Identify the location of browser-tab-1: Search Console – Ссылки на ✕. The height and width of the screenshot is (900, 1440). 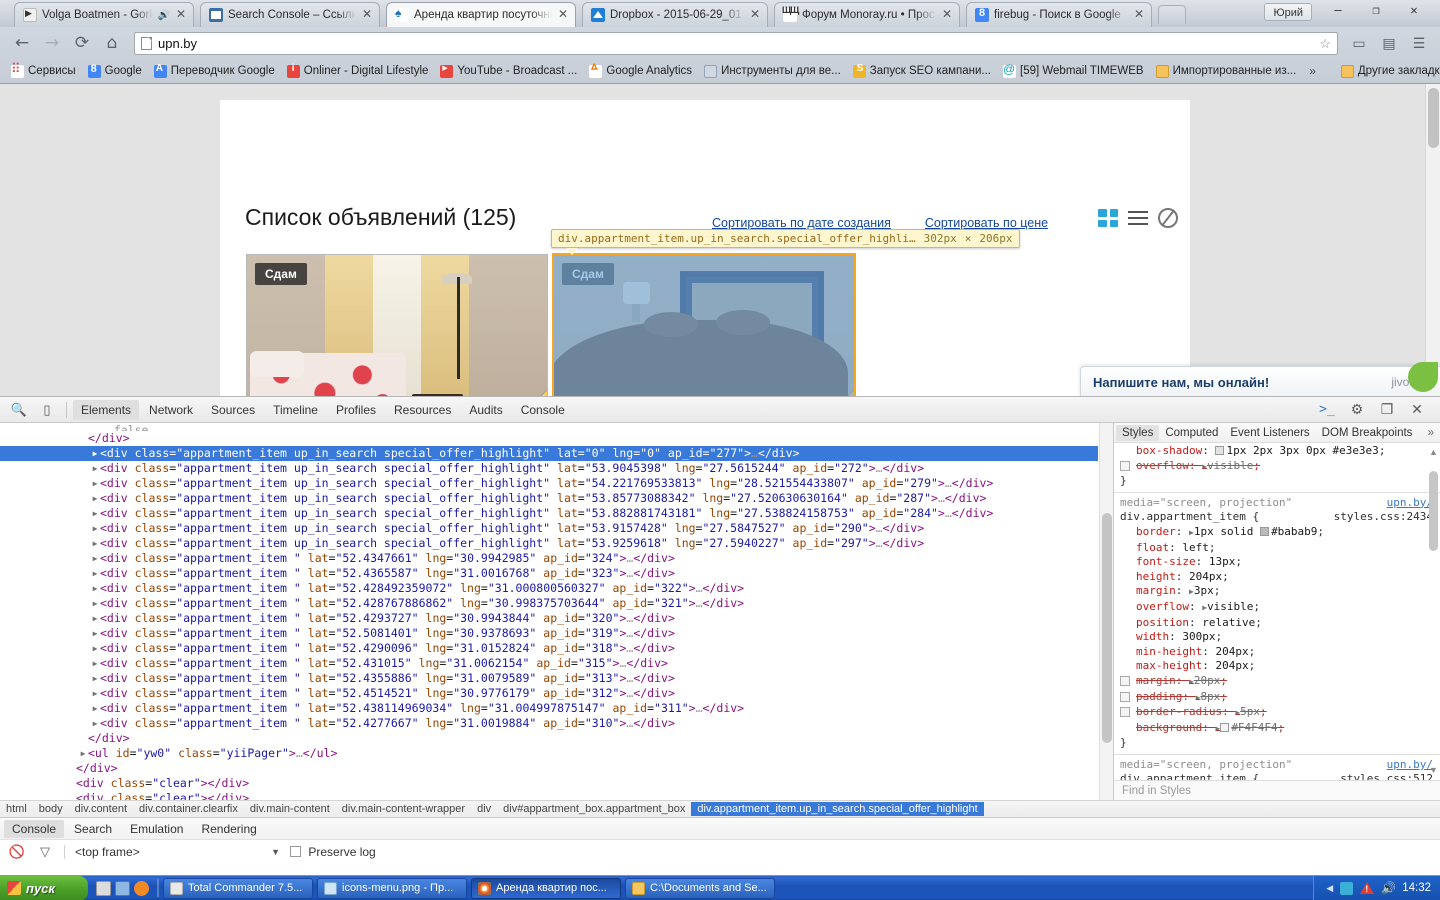
(290, 14).